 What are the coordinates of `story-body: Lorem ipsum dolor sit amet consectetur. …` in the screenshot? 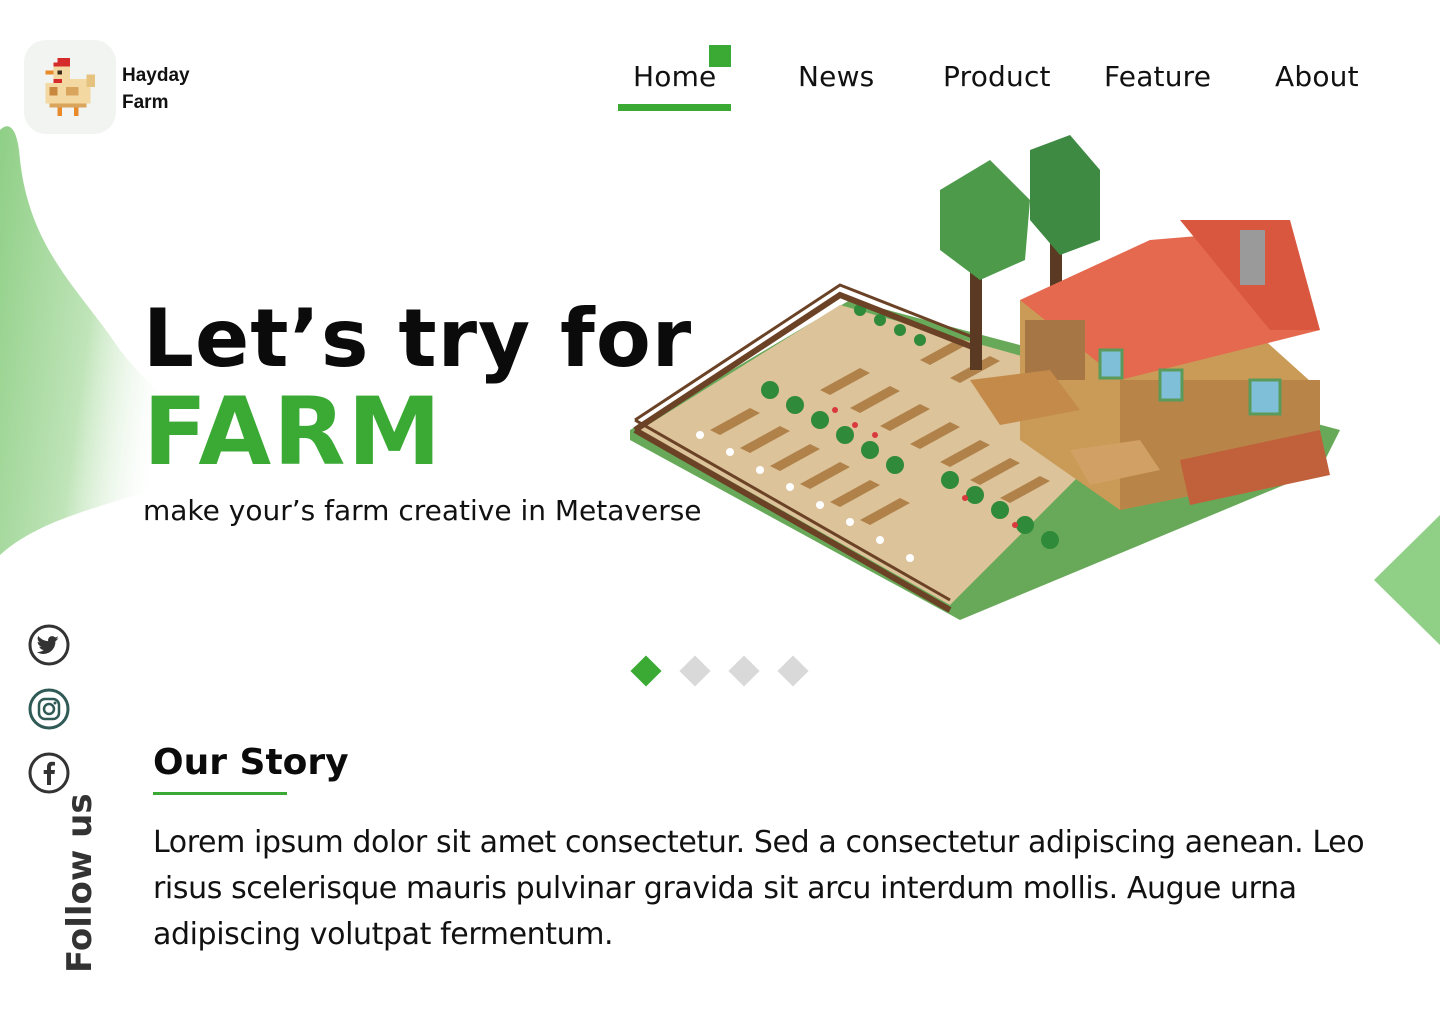 It's located at (759, 888).